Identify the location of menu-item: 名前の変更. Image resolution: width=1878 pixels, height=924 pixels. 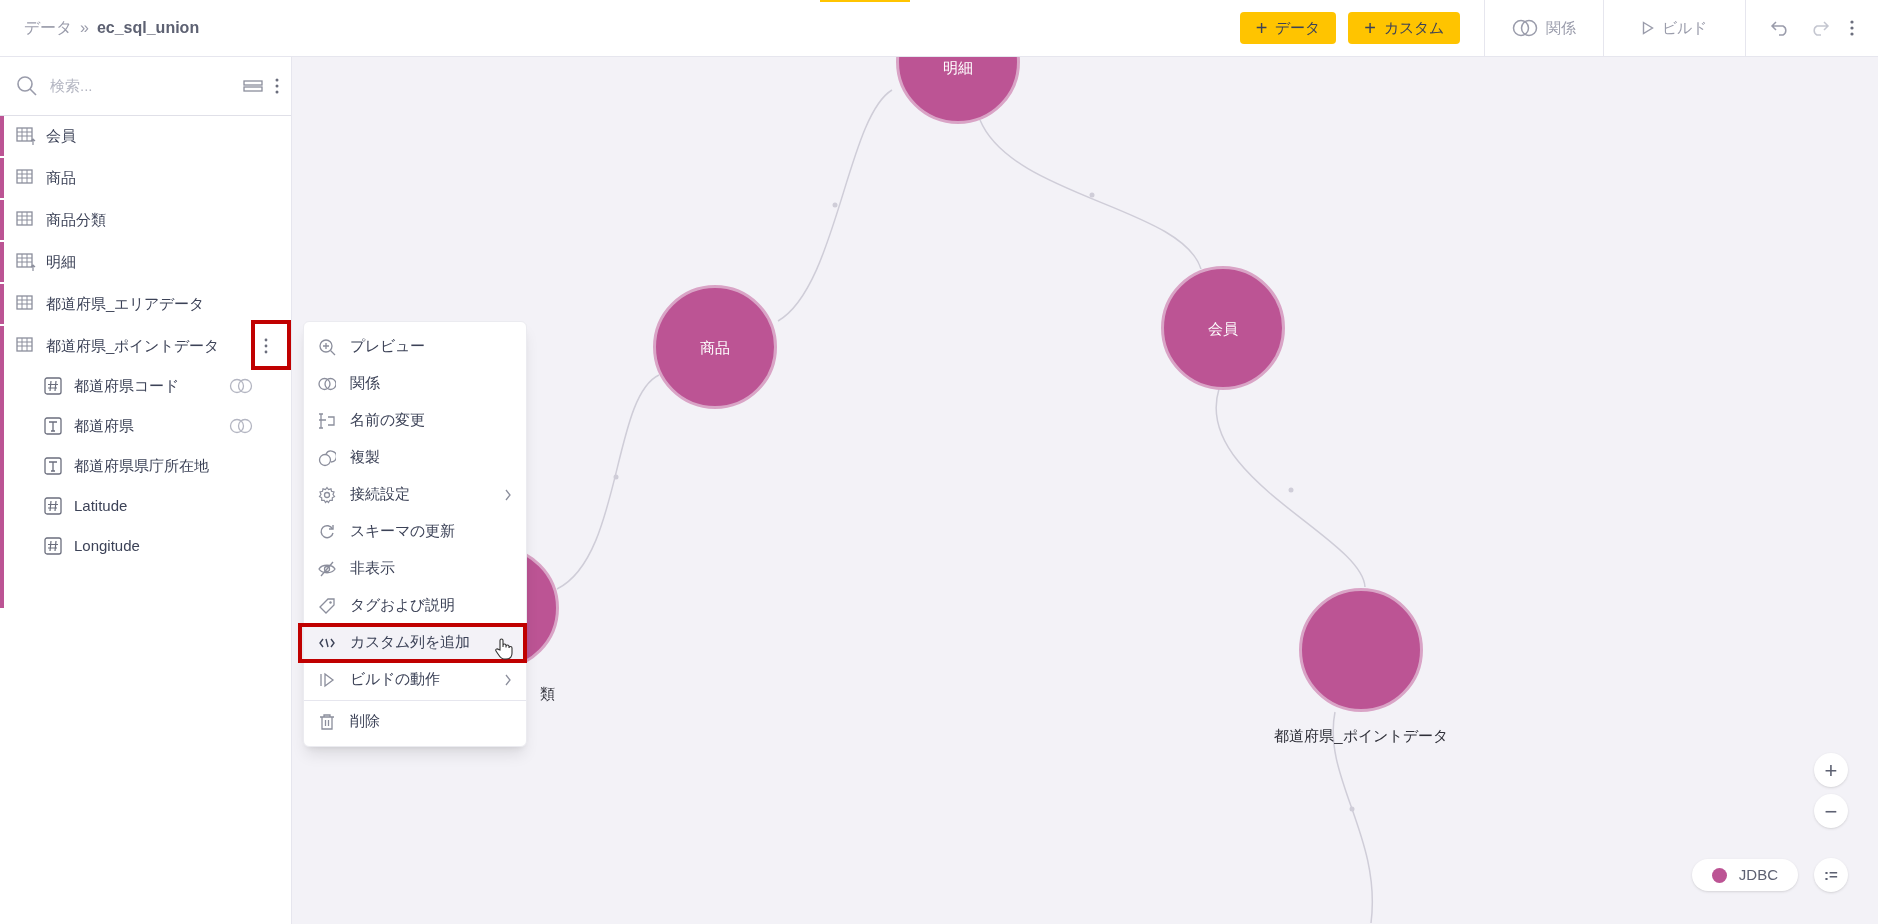
(415, 420).